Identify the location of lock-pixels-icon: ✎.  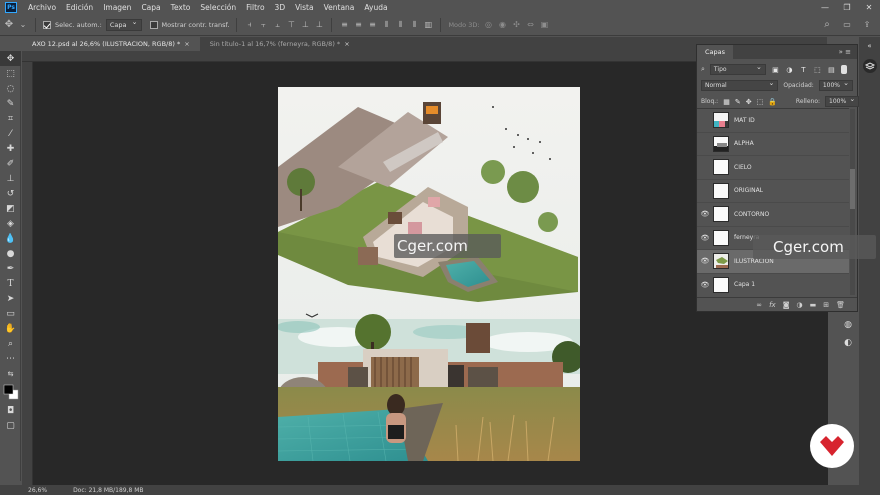
(738, 101).